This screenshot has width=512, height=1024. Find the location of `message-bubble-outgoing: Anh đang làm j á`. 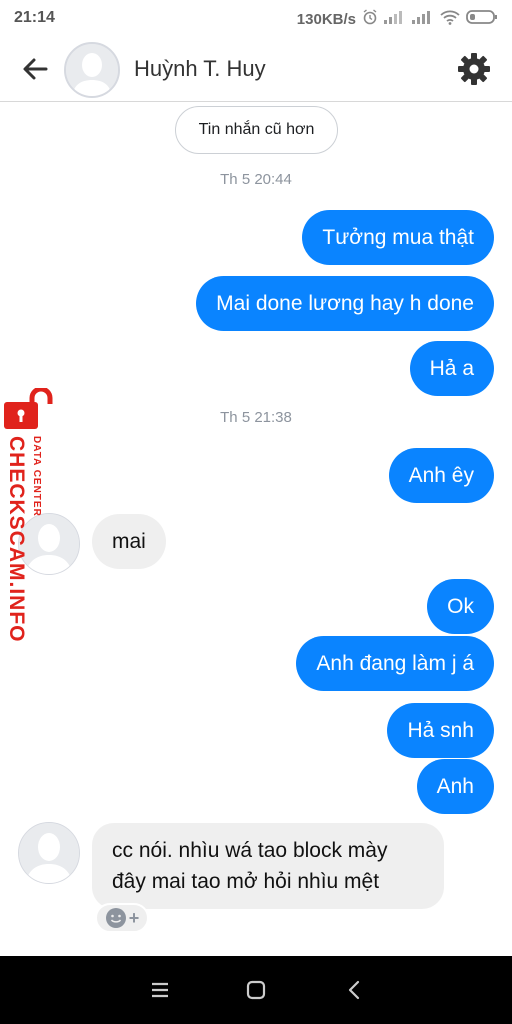

message-bubble-outgoing: Anh đang làm j á is located at coordinates (395, 663).